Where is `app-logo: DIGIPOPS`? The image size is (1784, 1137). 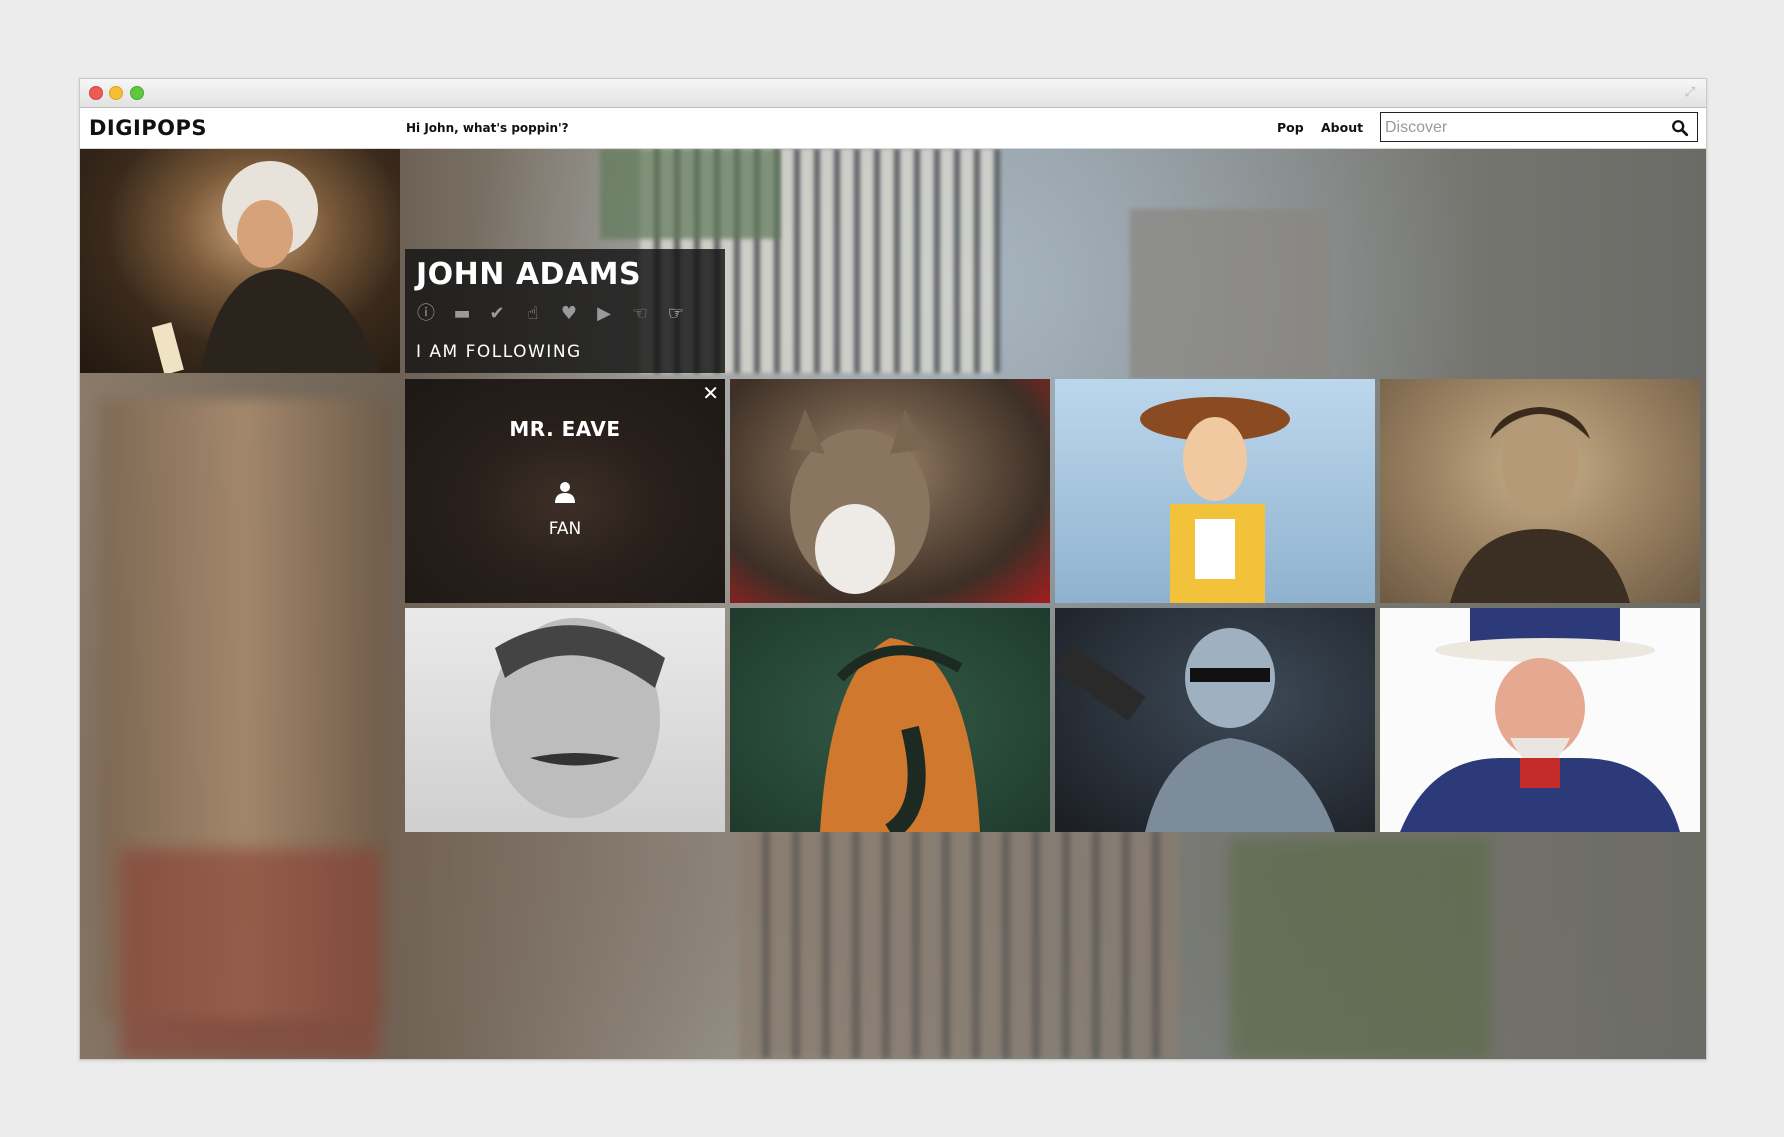 app-logo: DIGIPOPS is located at coordinates (148, 128).